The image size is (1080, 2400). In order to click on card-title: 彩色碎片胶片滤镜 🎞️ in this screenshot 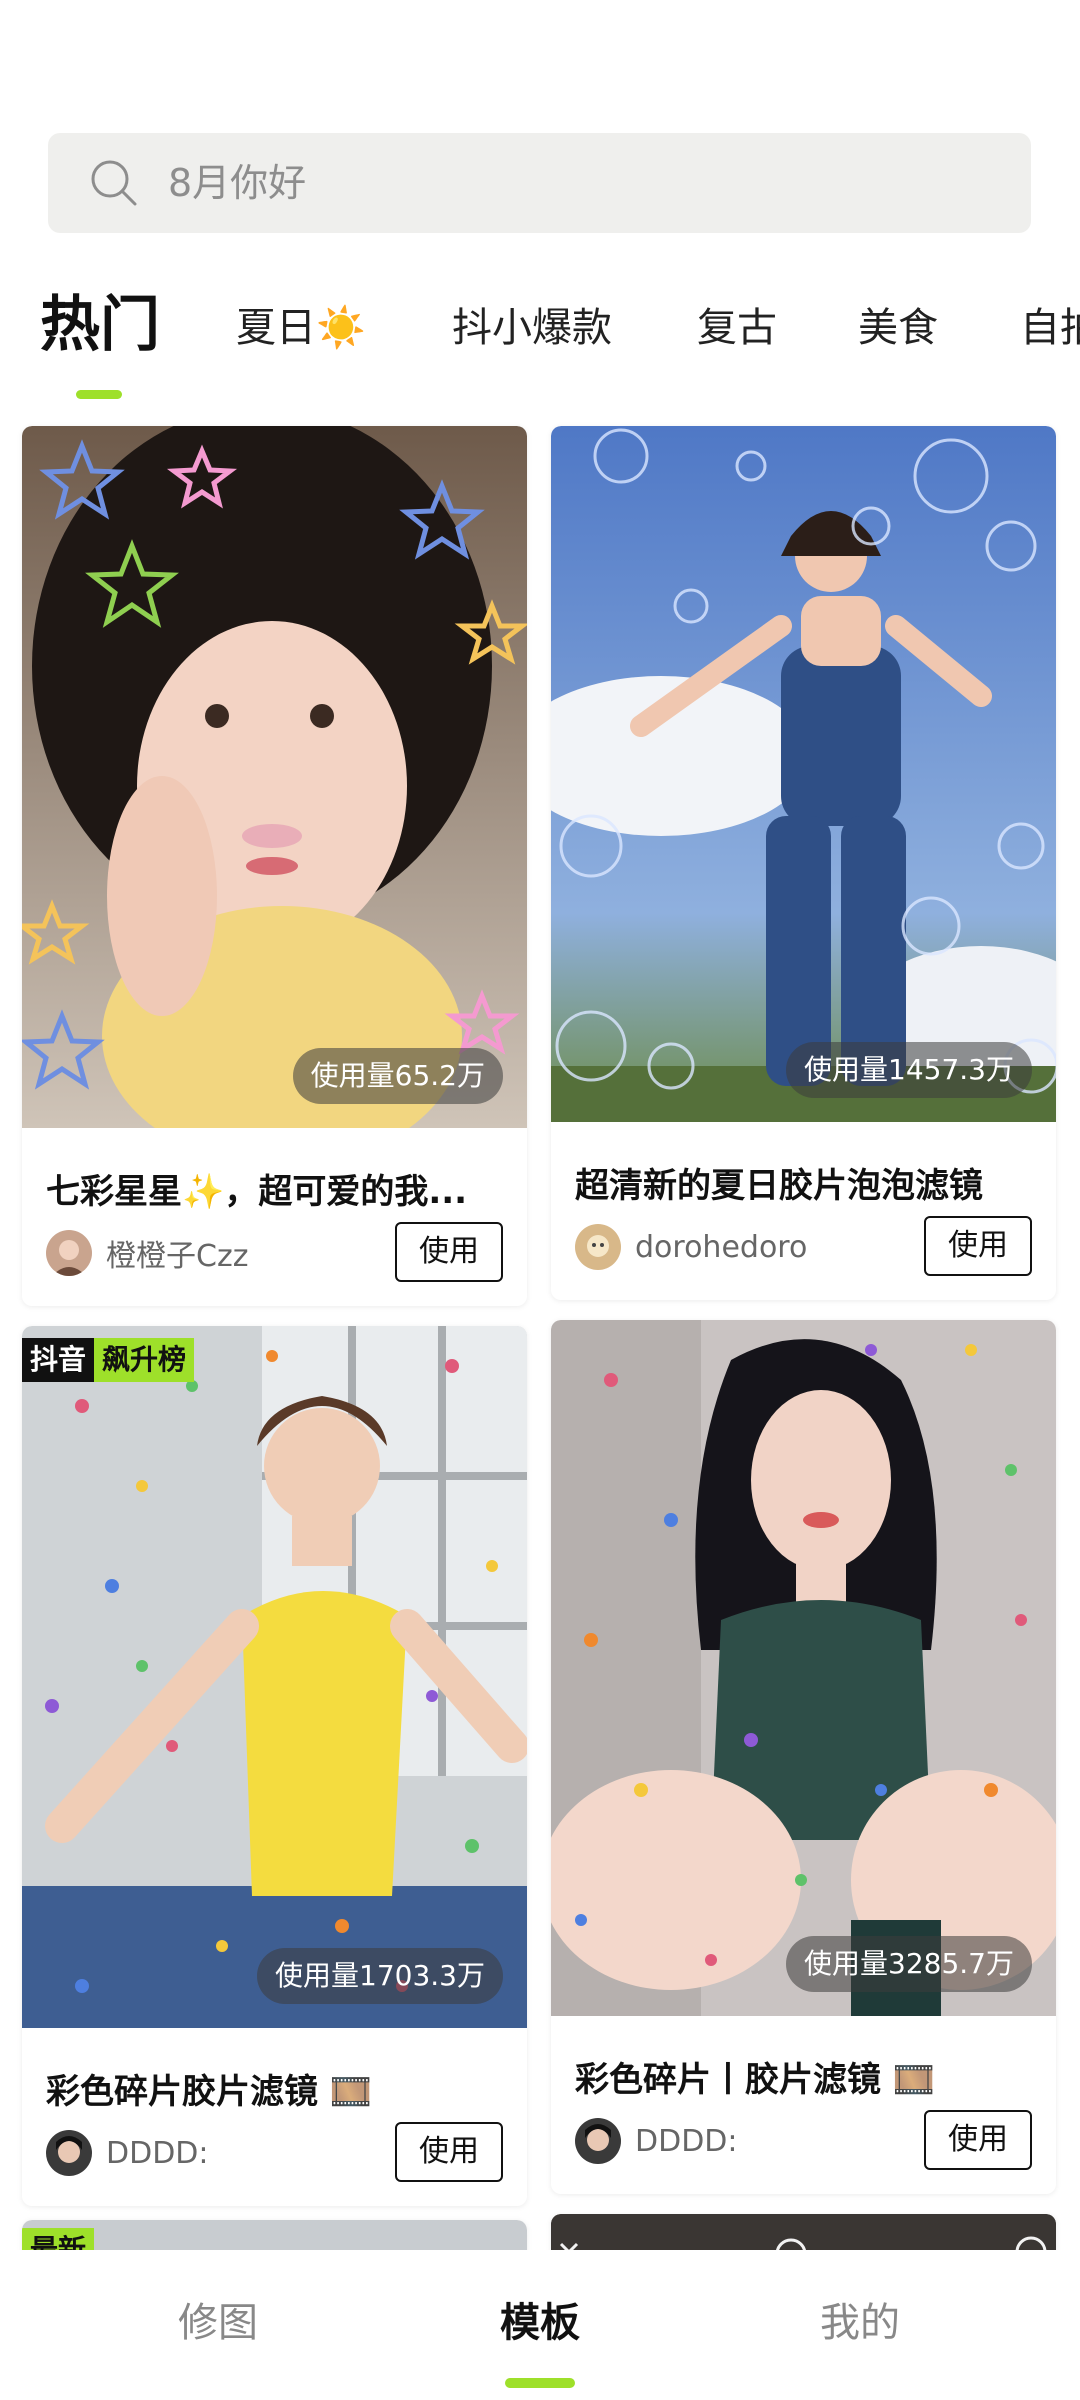, I will do `click(209, 2092)`.